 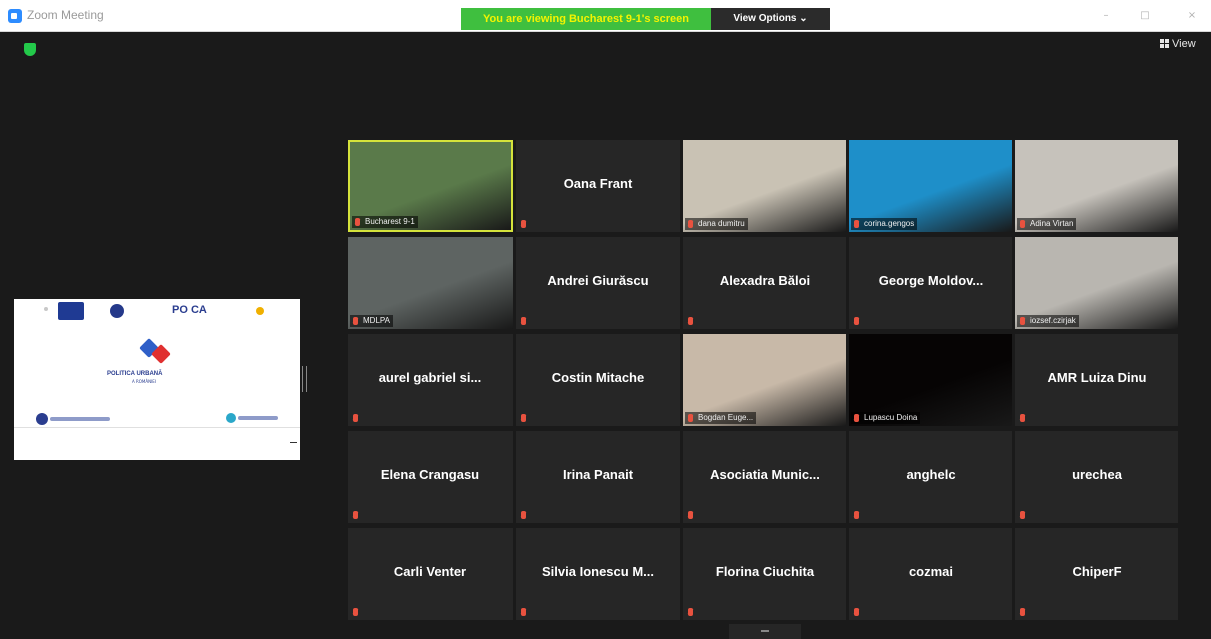 What do you see at coordinates (376, 320) in the screenshot?
I see `participant-name-text: MDLPA` at bounding box center [376, 320].